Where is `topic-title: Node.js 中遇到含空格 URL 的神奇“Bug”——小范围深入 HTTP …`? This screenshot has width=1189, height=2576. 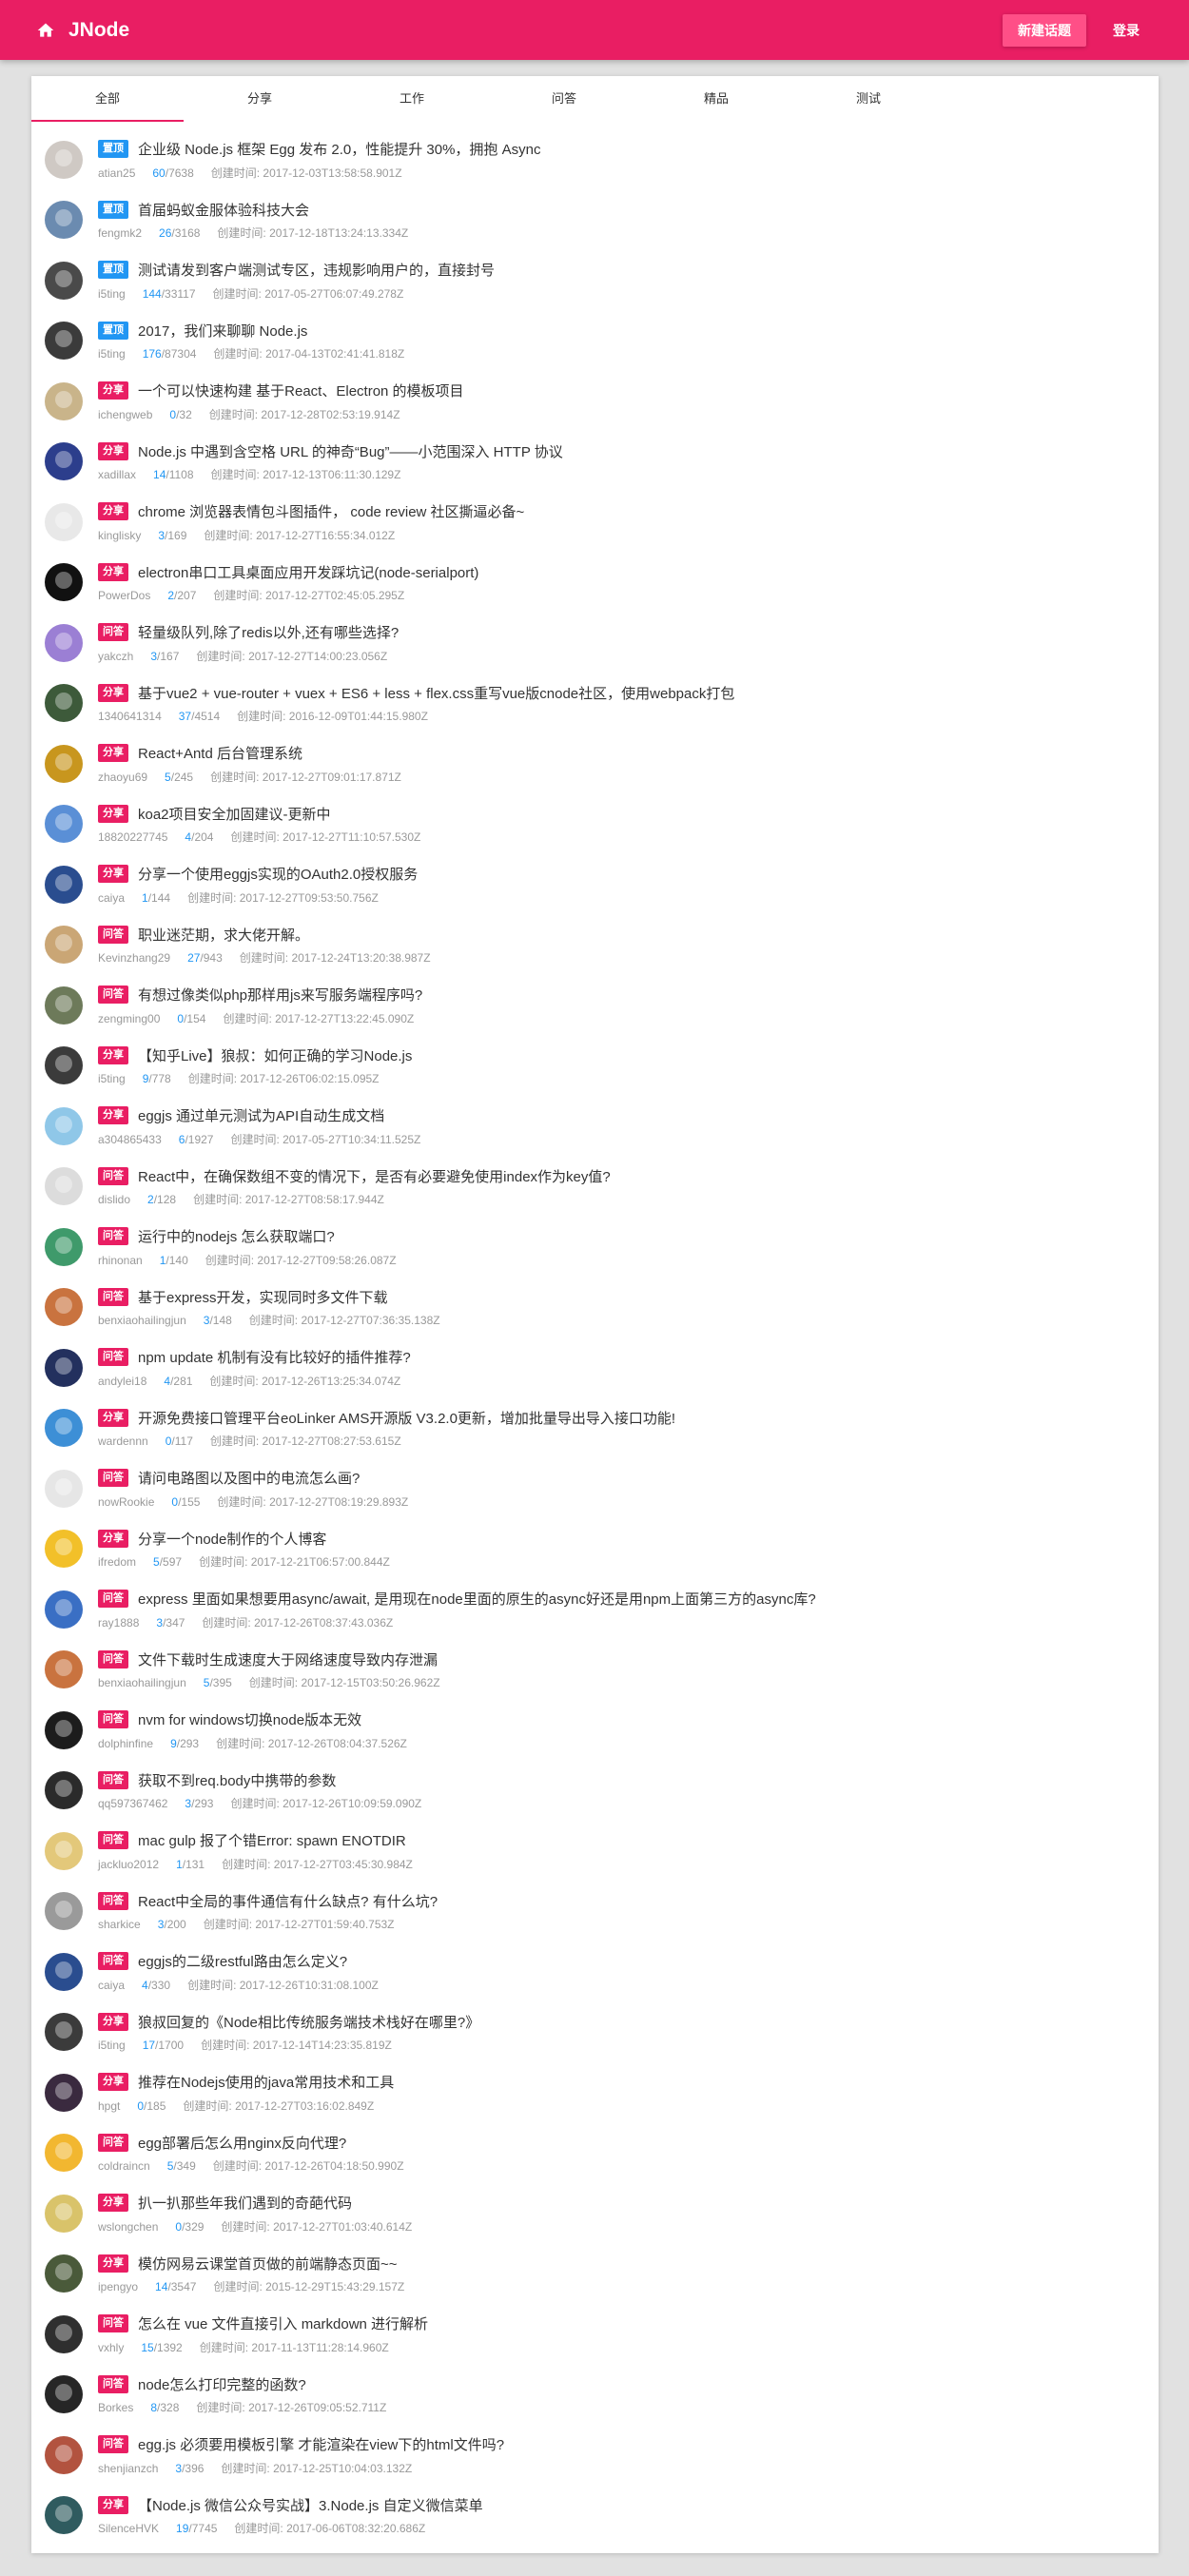
topic-title: Node.js 中遇到含空格 URL 的神奇“Bug”——小范围深入 HTTP … is located at coordinates (351, 451).